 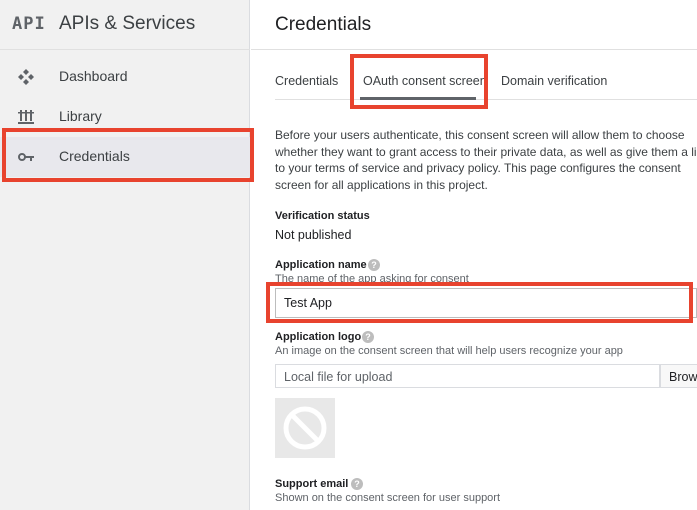 I want to click on main-header: Credentials, so click(x=474, y=25).